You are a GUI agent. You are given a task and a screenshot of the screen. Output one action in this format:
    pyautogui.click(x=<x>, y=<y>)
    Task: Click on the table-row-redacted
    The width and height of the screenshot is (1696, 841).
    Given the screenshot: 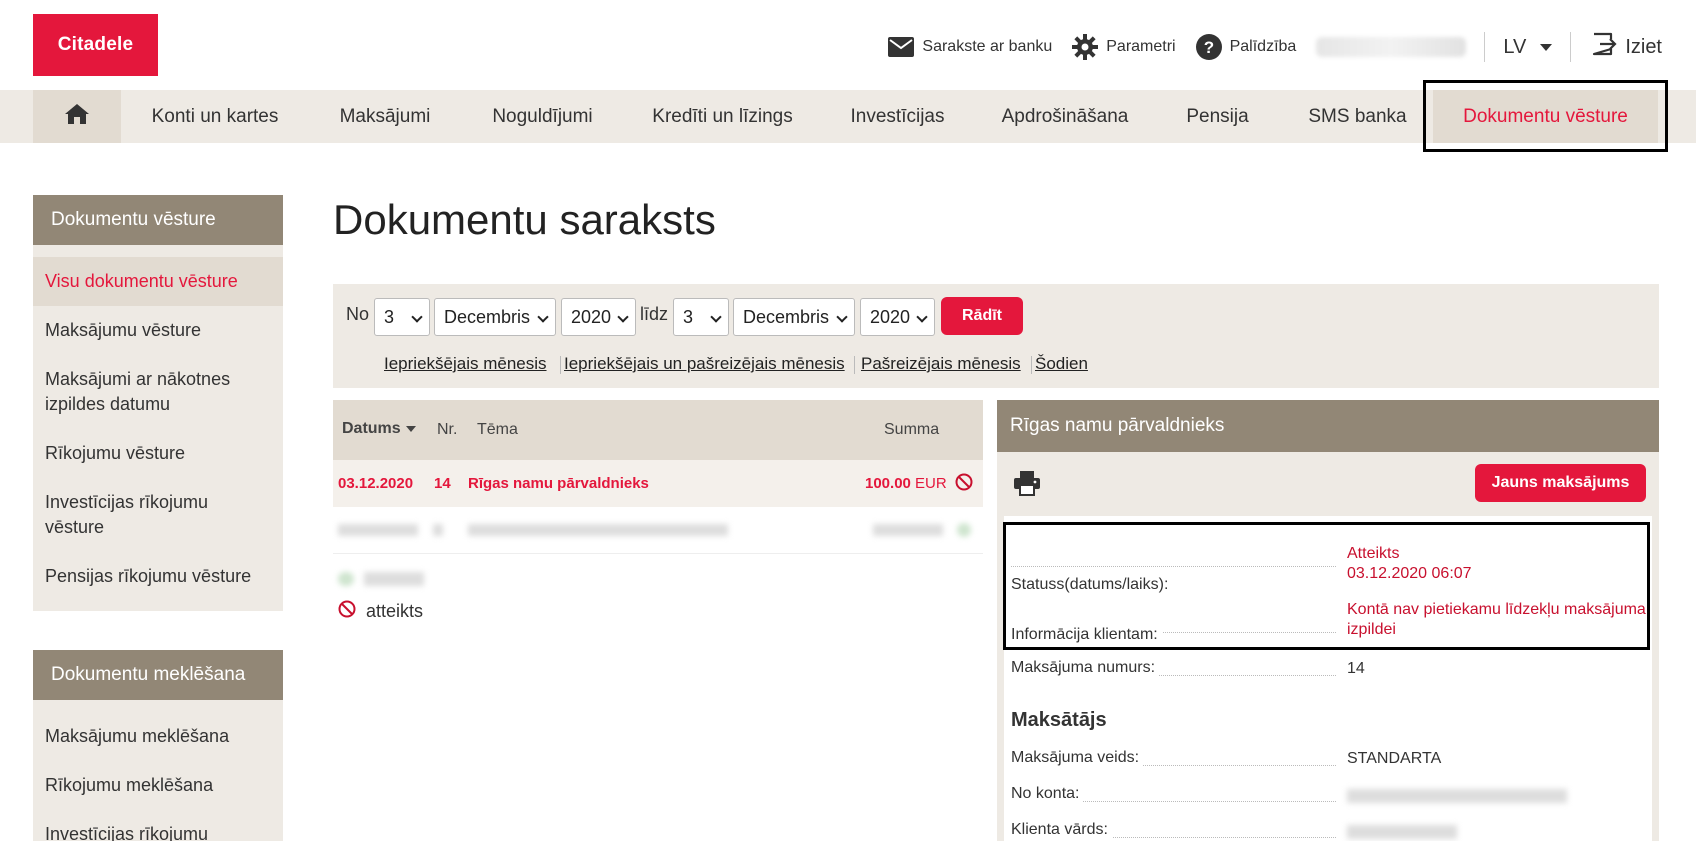 What is the action you would take?
    pyautogui.click(x=658, y=530)
    